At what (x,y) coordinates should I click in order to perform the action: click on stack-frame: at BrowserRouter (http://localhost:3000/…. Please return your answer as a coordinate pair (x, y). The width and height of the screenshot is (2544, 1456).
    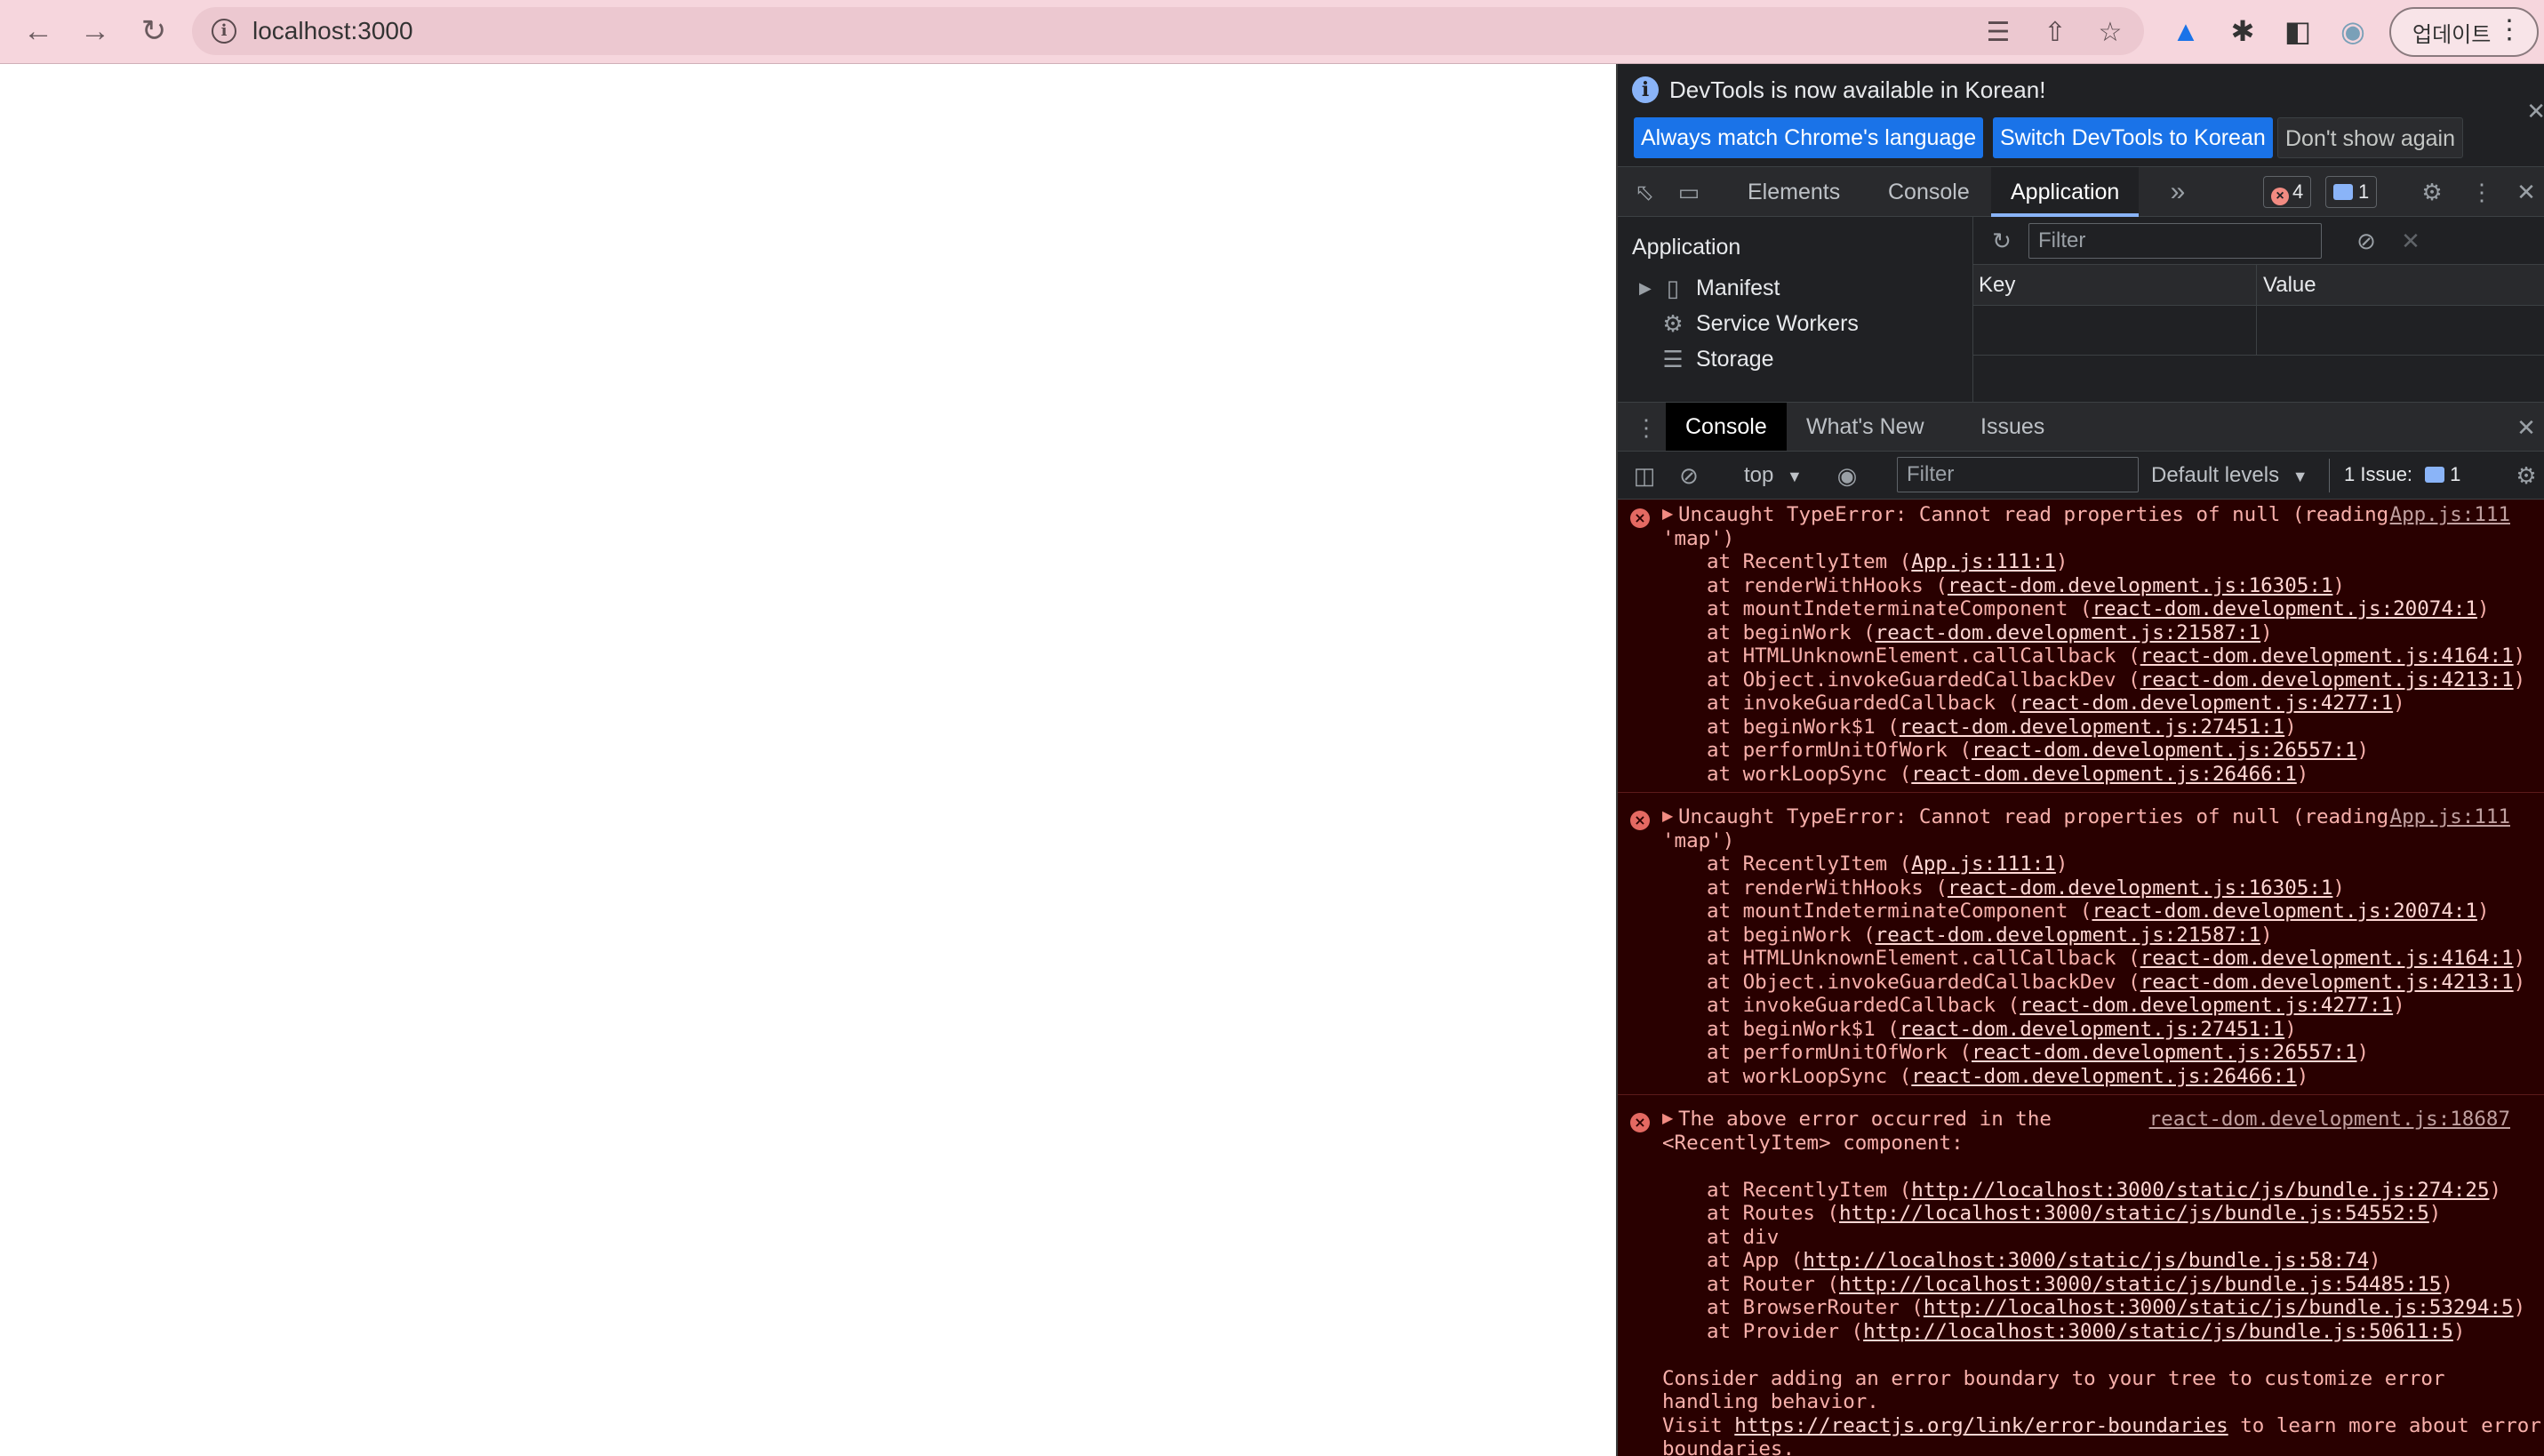
    Looking at the image, I should click on (2116, 1307).